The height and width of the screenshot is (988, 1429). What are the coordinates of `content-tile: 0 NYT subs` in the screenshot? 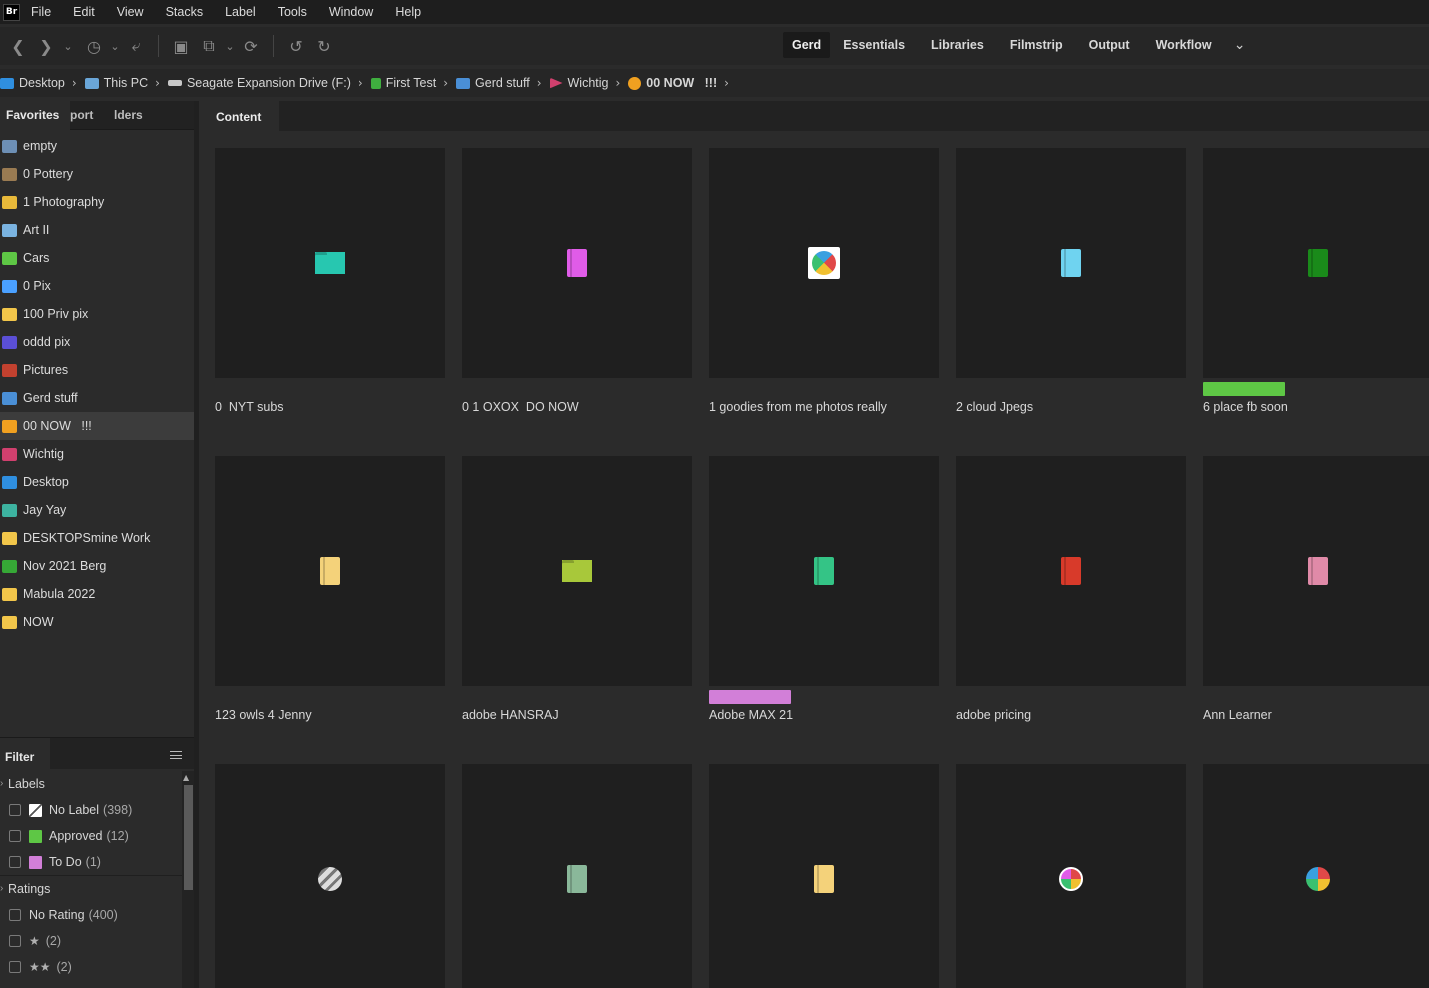 It's located at (330, 281).